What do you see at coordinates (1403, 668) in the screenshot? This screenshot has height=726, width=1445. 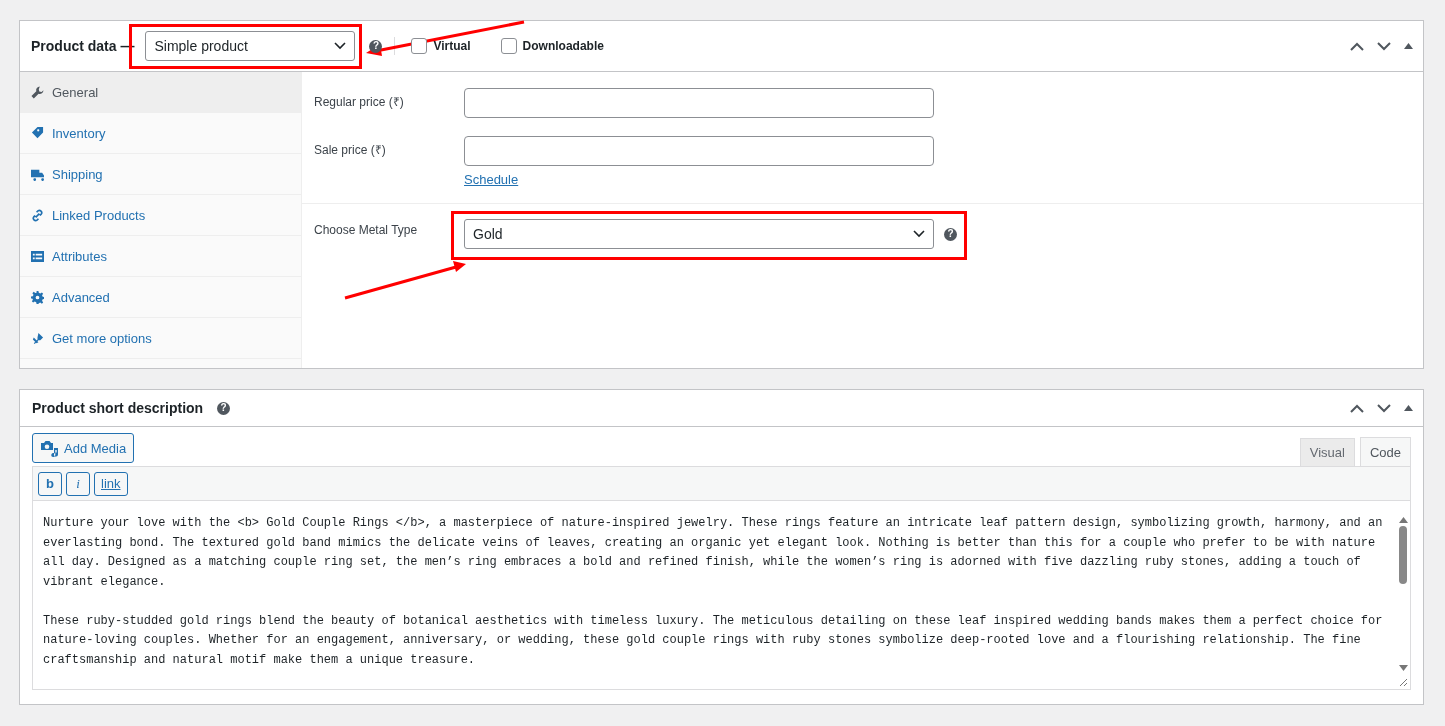 I see `scroll-down-arrow-icon` at bounding box center [1403, 668].